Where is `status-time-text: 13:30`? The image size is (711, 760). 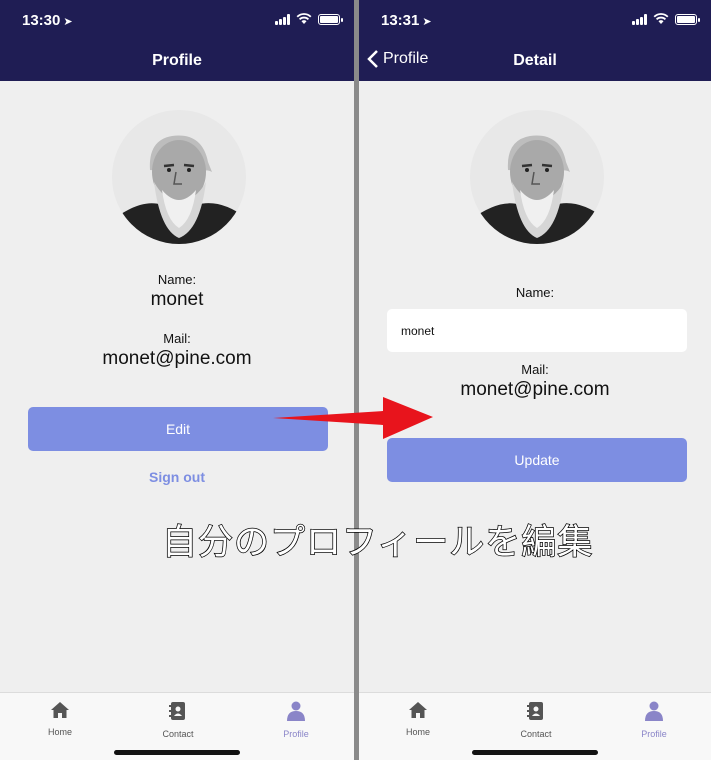
status-time-text: 13:30 is located at coordinates (41, 20).